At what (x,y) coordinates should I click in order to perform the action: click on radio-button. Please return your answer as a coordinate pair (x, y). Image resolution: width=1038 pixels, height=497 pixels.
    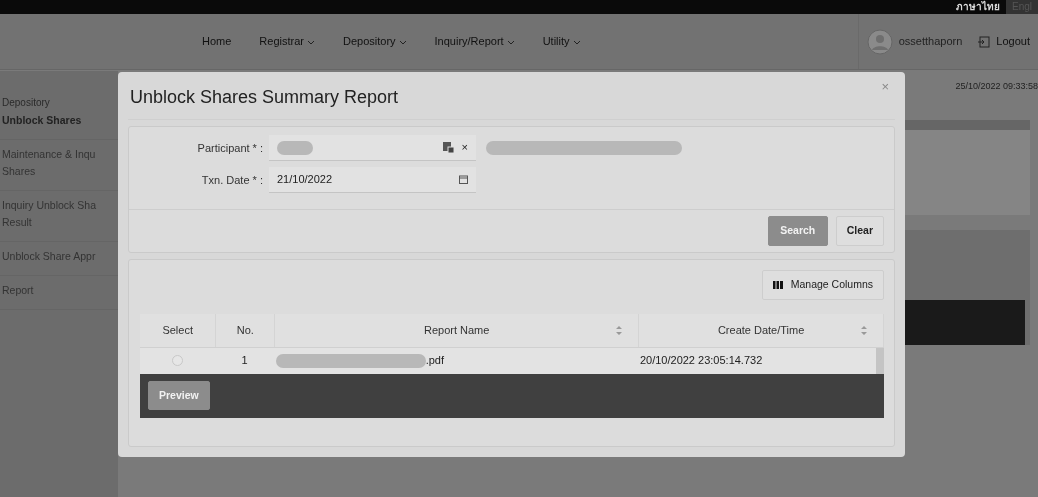
    Looking at the image, I should click on (178, 360).